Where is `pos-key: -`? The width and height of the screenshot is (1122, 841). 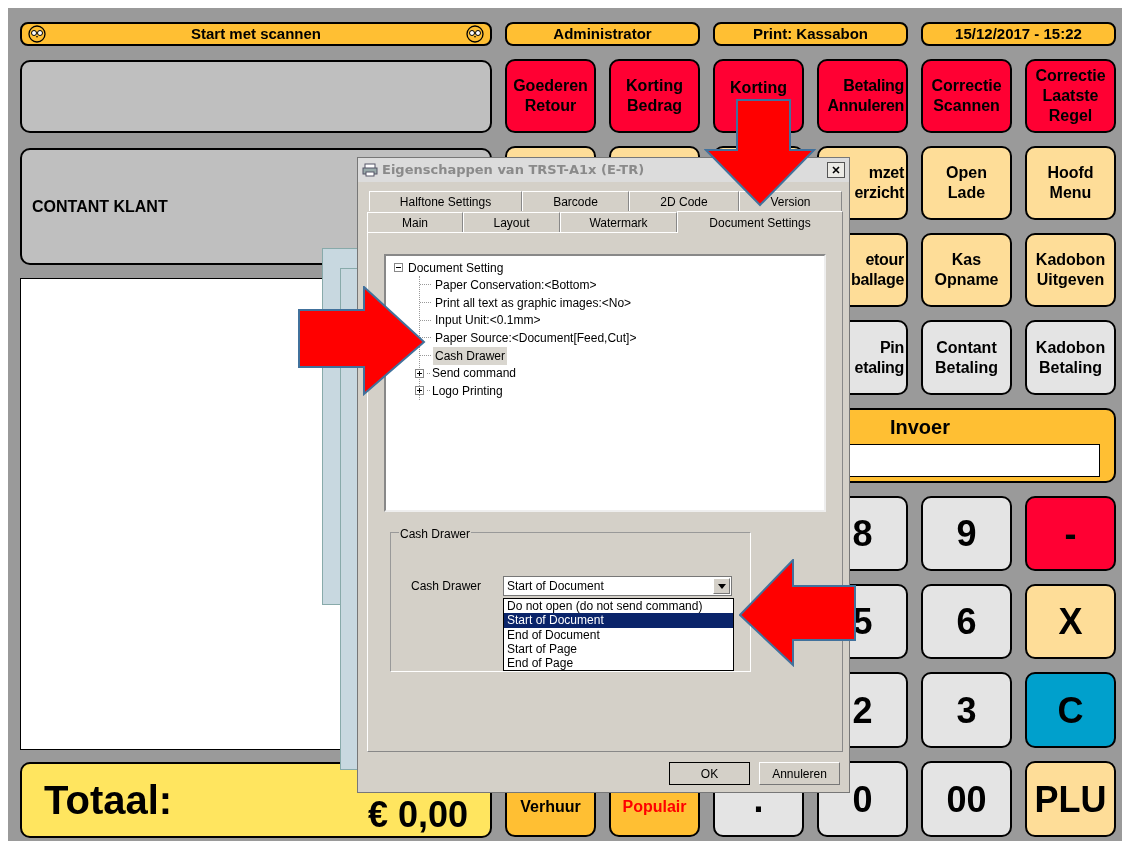
pos-key: - is located at coordinates (1070, 533).